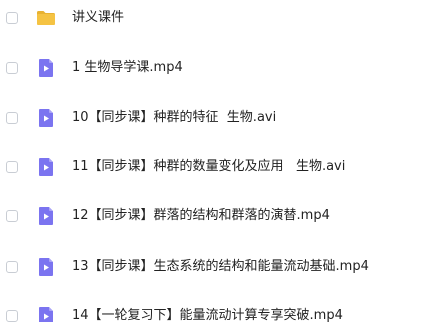  Describe the element at coordinates (127, 67) in the screenshot. I see `file-name: 1 生物导学课.mp4` at that location.